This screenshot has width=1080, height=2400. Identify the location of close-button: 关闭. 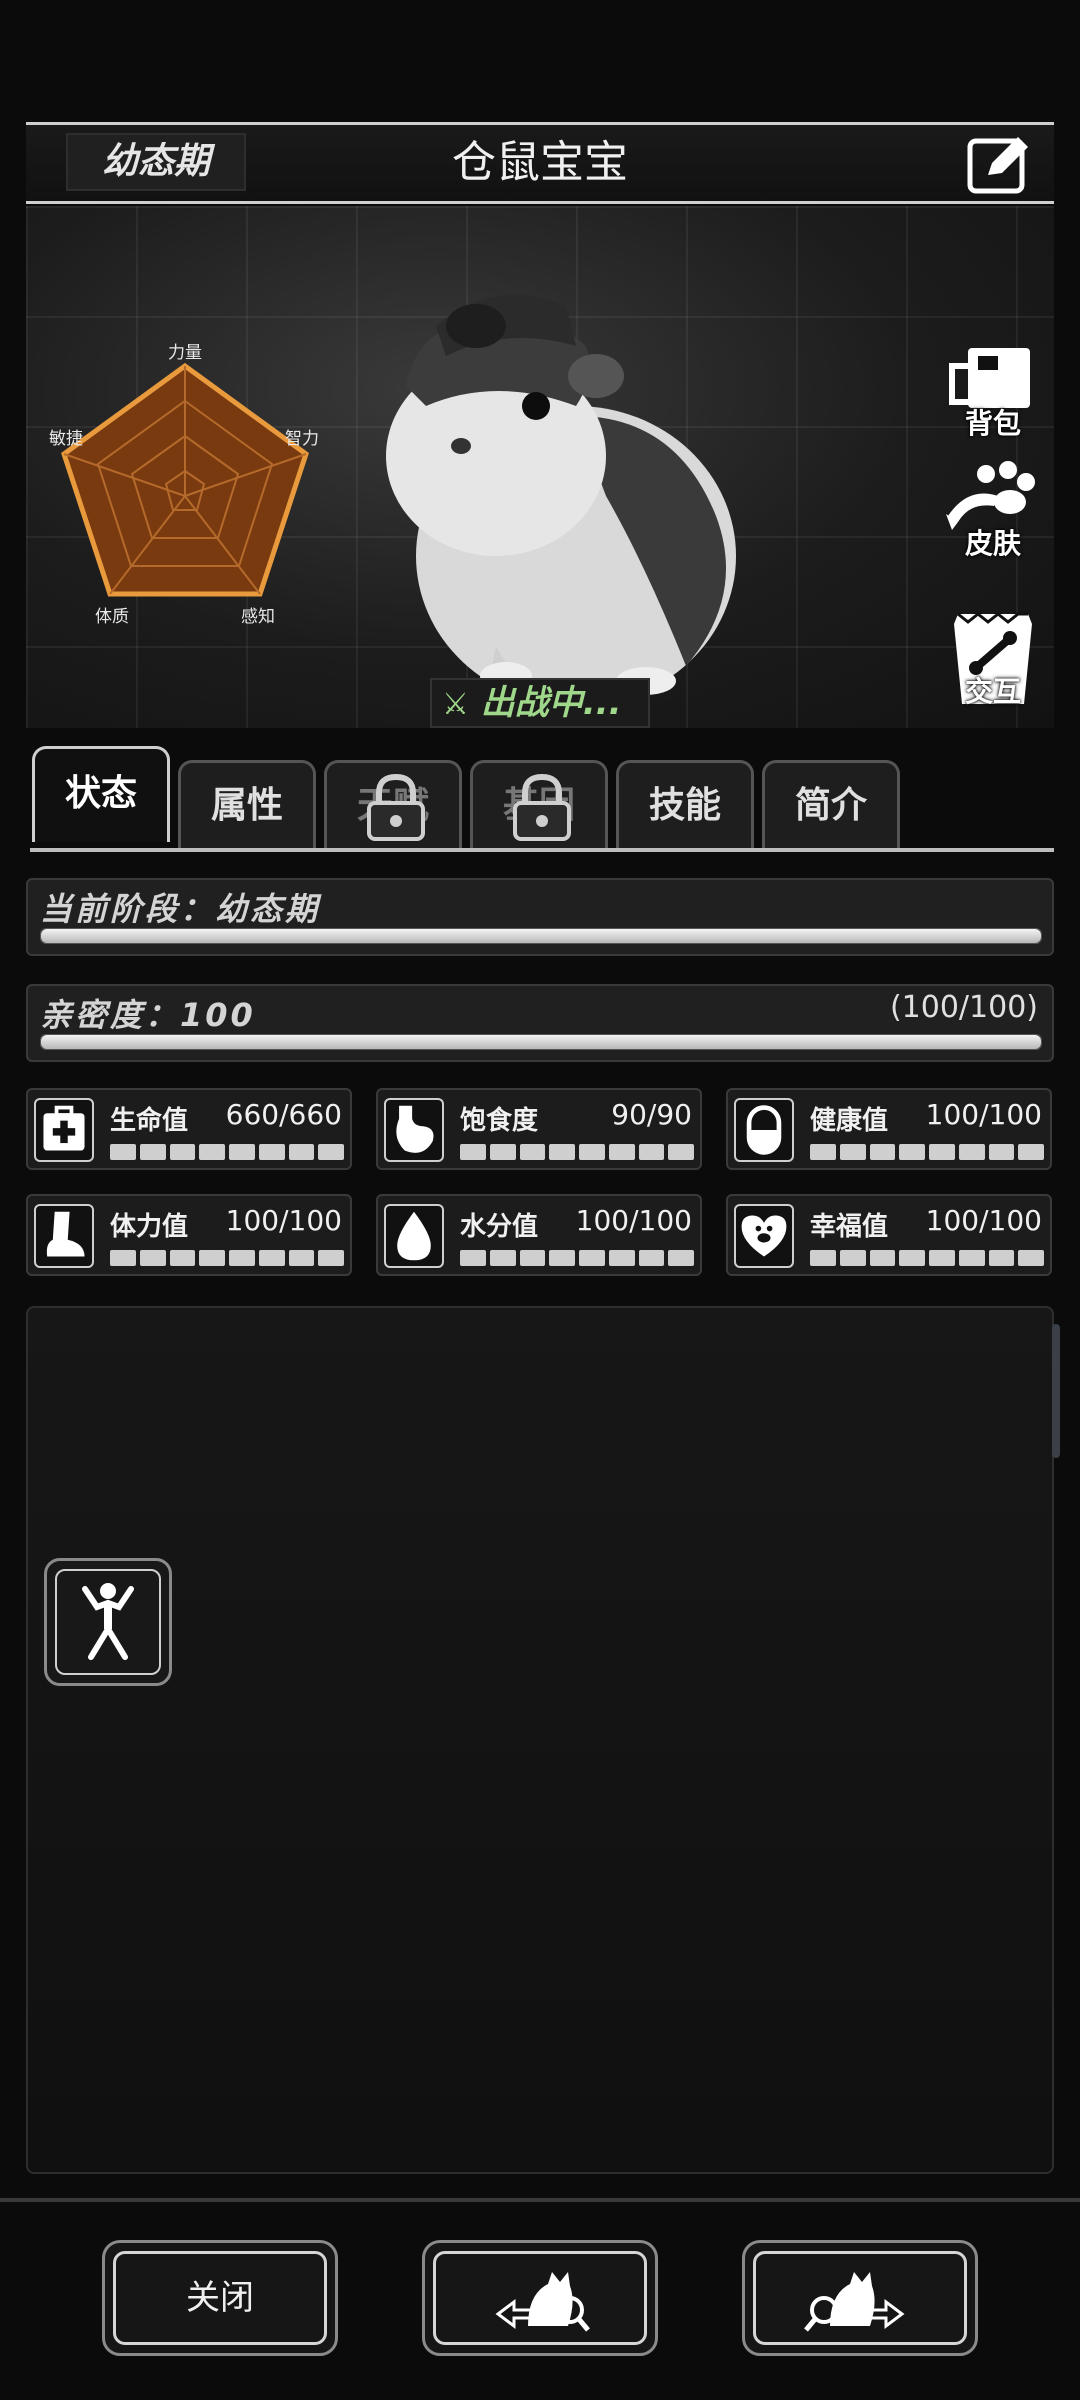
(220, 2298).